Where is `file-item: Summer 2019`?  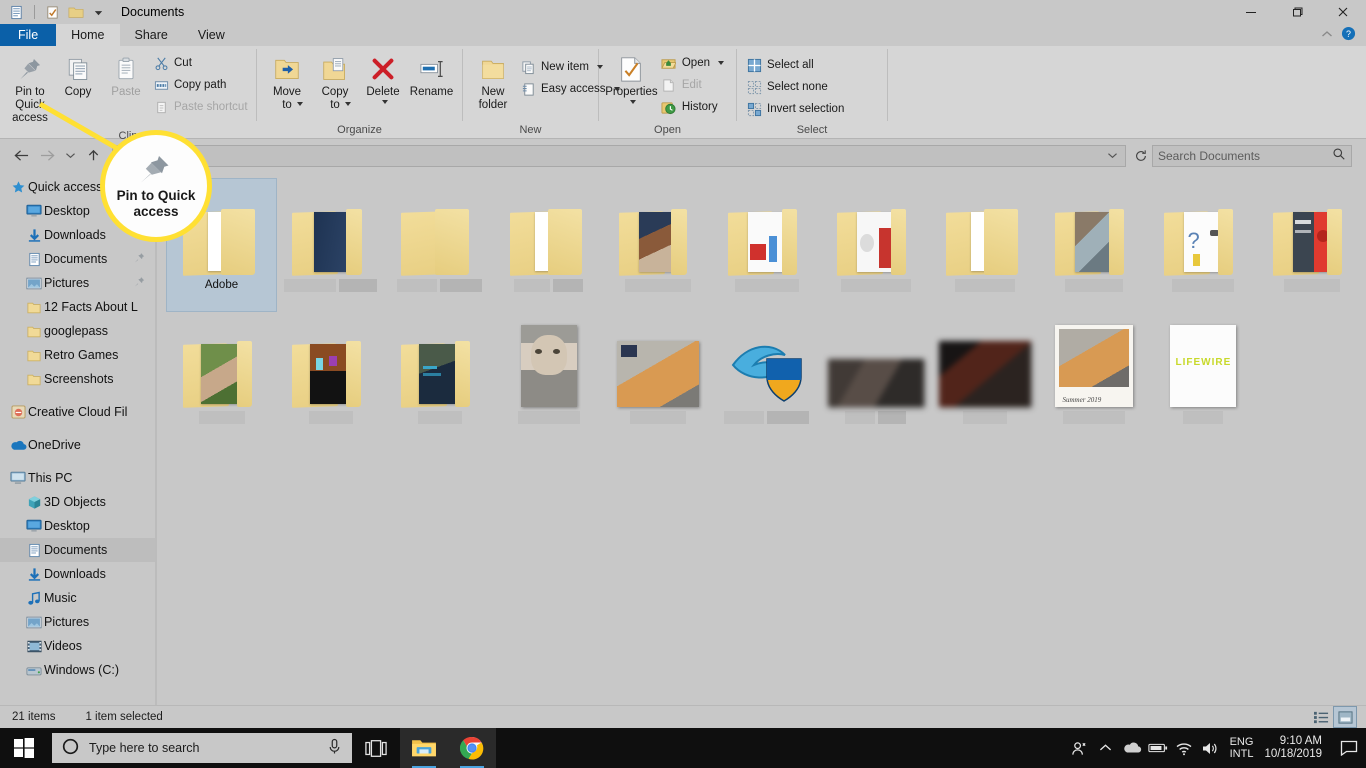
file-item: Summer 2019 is located at coordinates (1093, 377).